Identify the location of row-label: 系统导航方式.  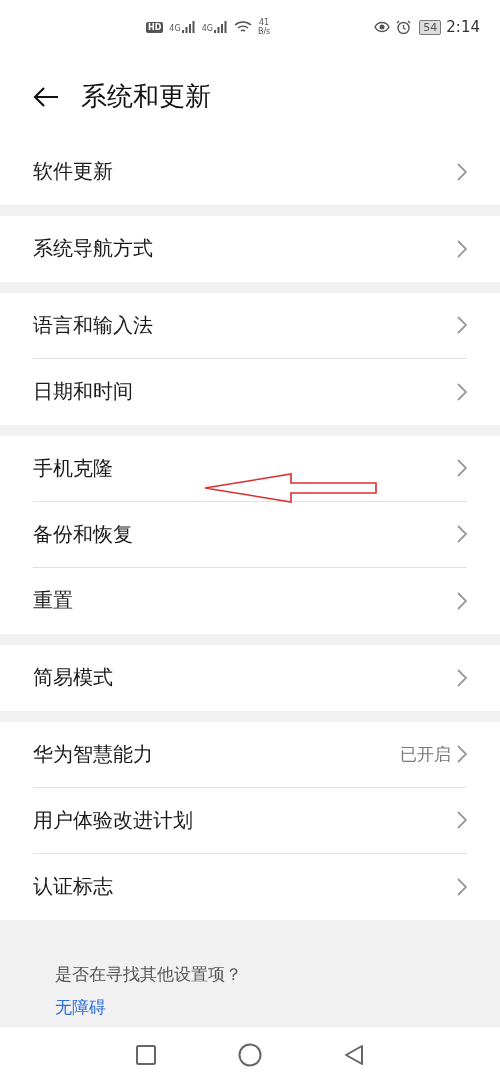
(93, 249).